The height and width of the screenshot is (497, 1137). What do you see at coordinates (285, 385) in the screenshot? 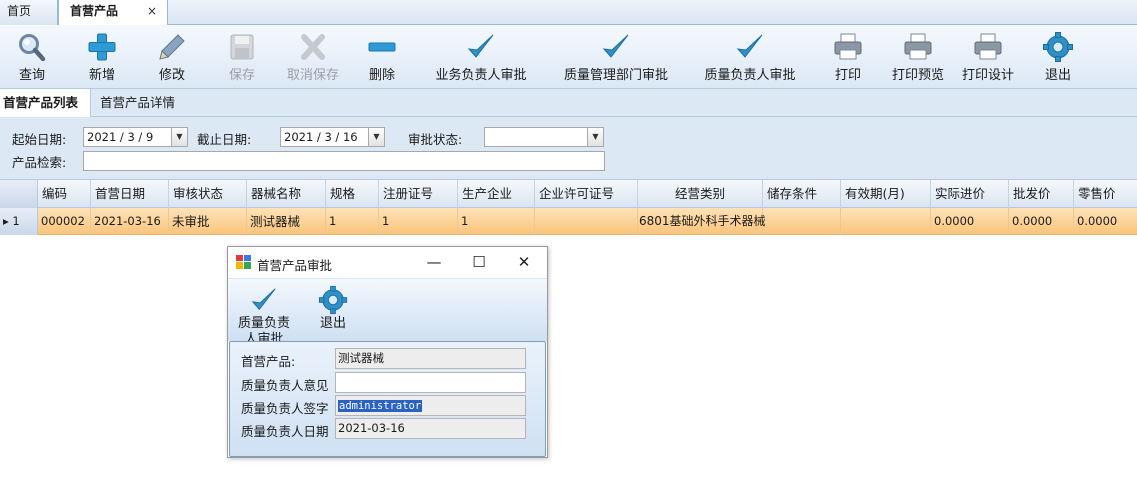
I see `opinion-label: 质量负责人意见` at bounding box center [285, 385].